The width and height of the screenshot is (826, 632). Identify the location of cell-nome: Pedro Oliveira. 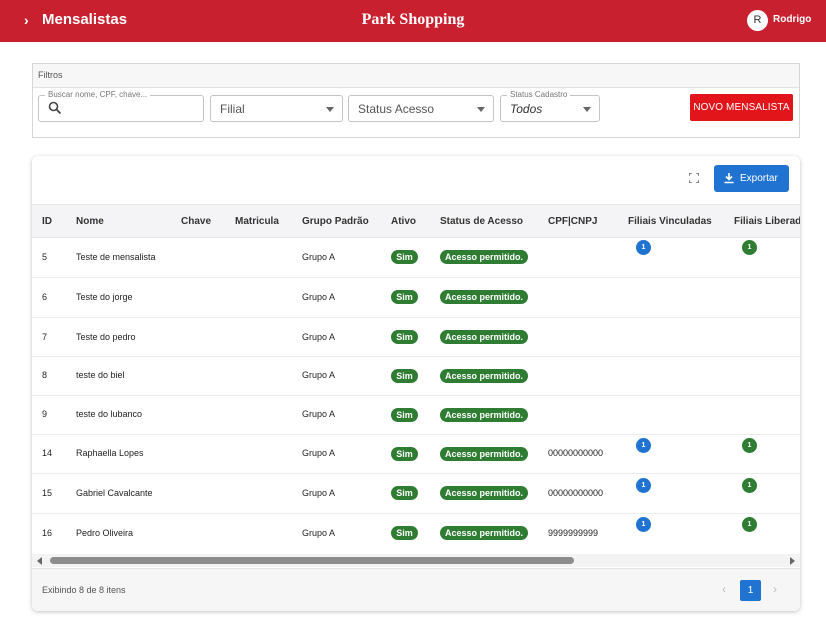
(105, 533).